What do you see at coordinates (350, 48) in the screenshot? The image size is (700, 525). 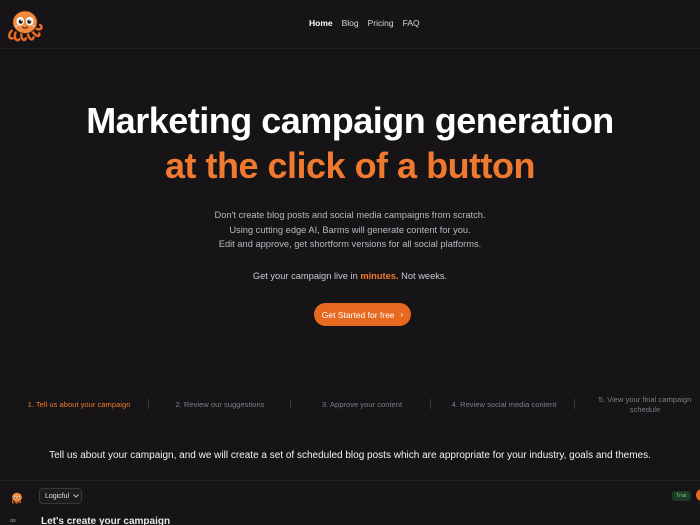 I see `header-divider` at bounding box center [350, 48].